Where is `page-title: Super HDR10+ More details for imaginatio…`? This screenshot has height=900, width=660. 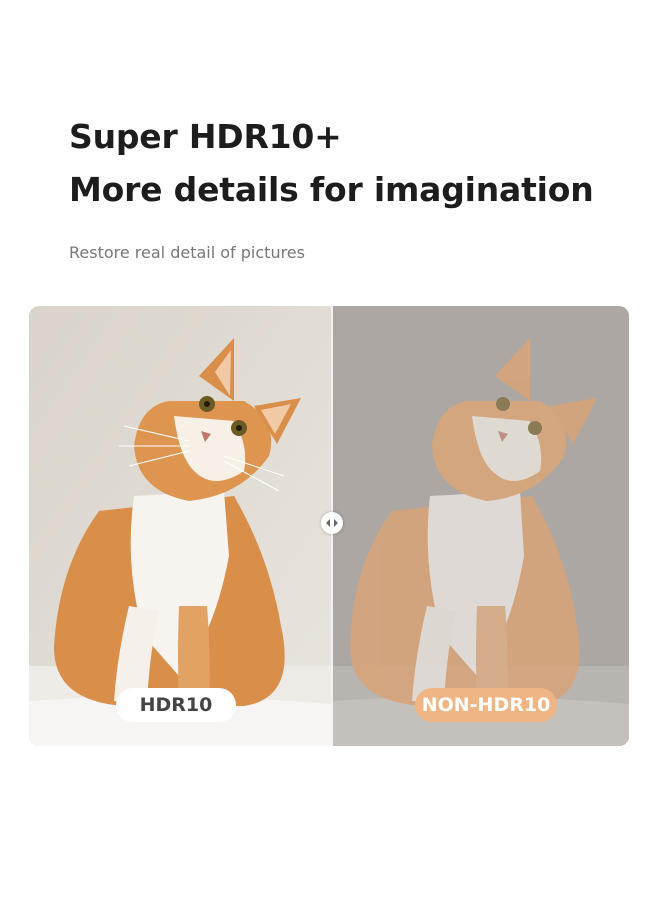
page-title: Super HDR10+ More details for imaginatio… is located at coordinates (331, 163).